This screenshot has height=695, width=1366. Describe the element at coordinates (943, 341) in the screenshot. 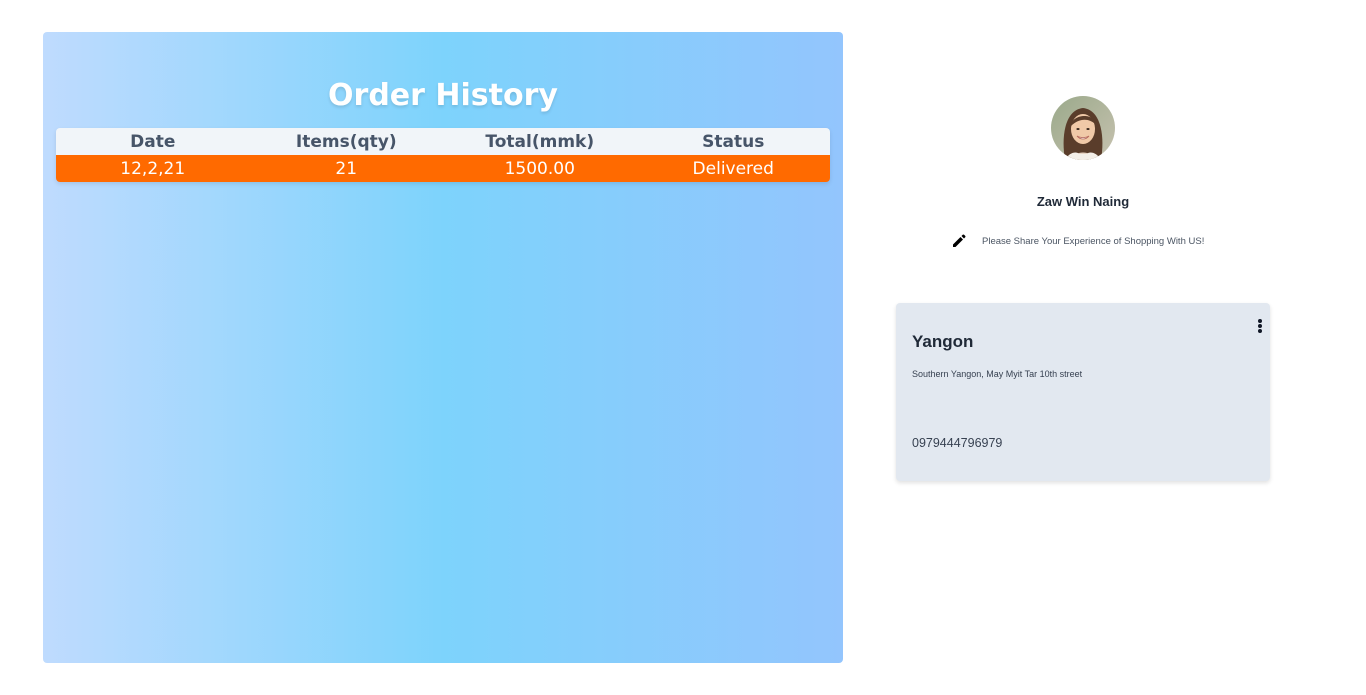

I see `address-city: Yangon` at that location.